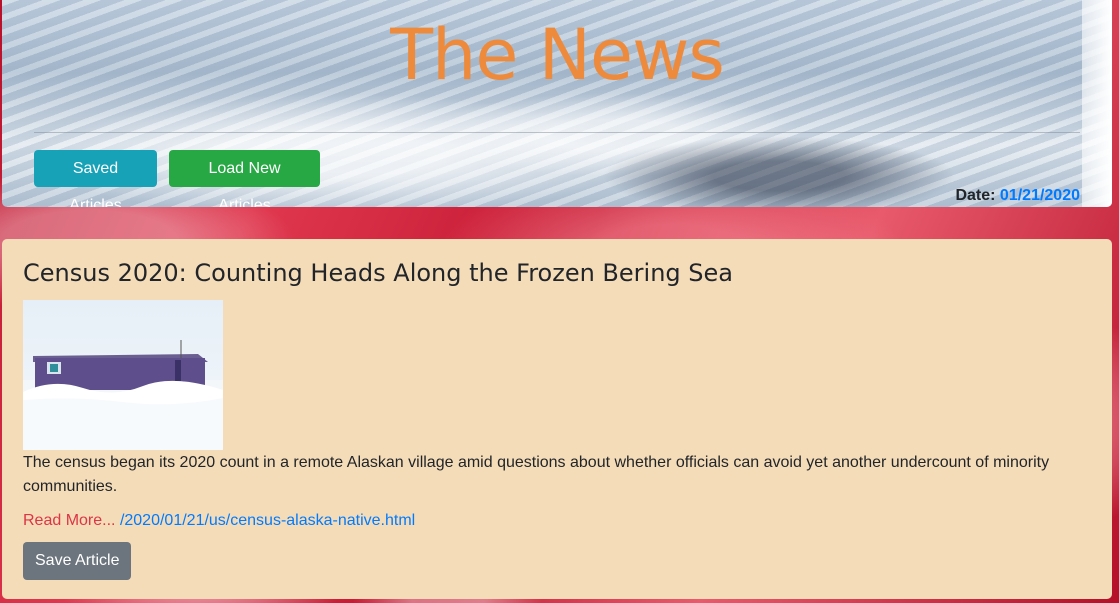 Image resolution: width=1119 pixels, height=603 pixels. Describe the element at coordinates (557, 55) in the screenshot. I see `site-title: The News` at that location.